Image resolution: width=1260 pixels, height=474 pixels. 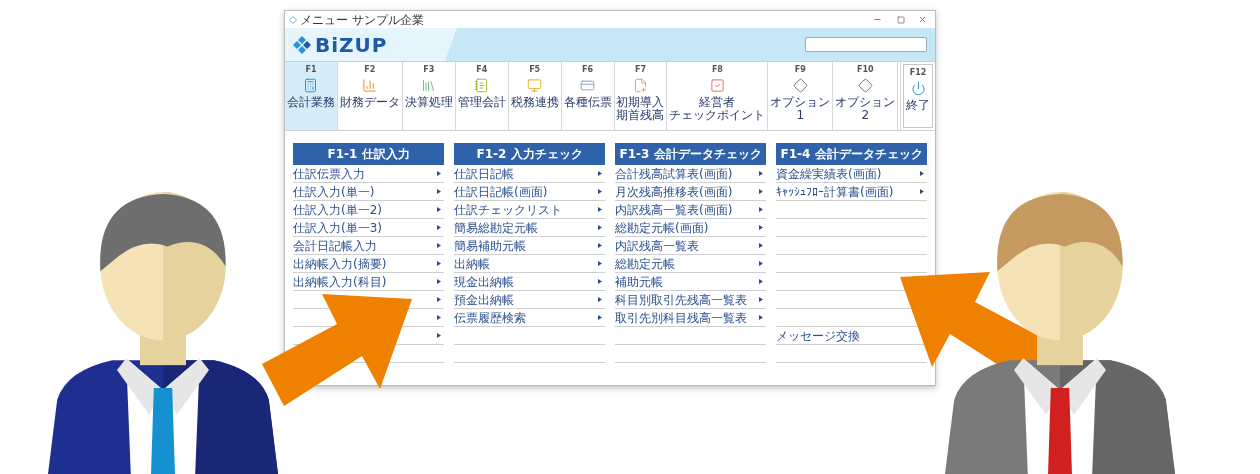 What do you see at coordinates (588, 96) in the screenshot?
I see `toolbar-tab: F6 各種伝票` at bounding box center [588, 96].